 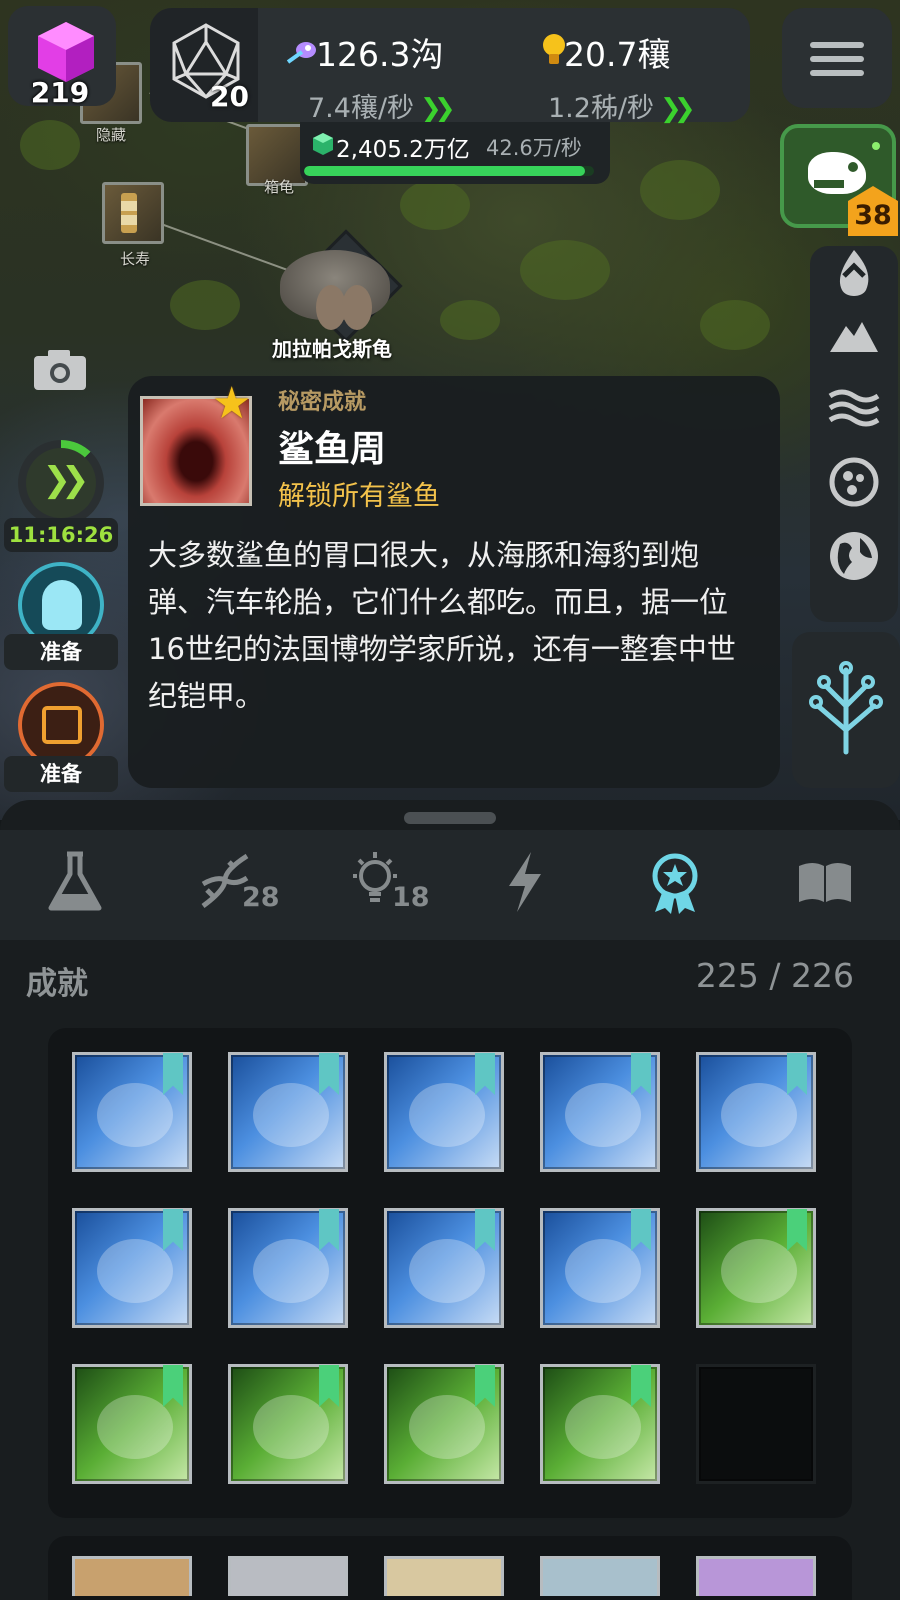 I want to click on ideas-rate: 1.2秭/秒, so click(x=601, y=108).